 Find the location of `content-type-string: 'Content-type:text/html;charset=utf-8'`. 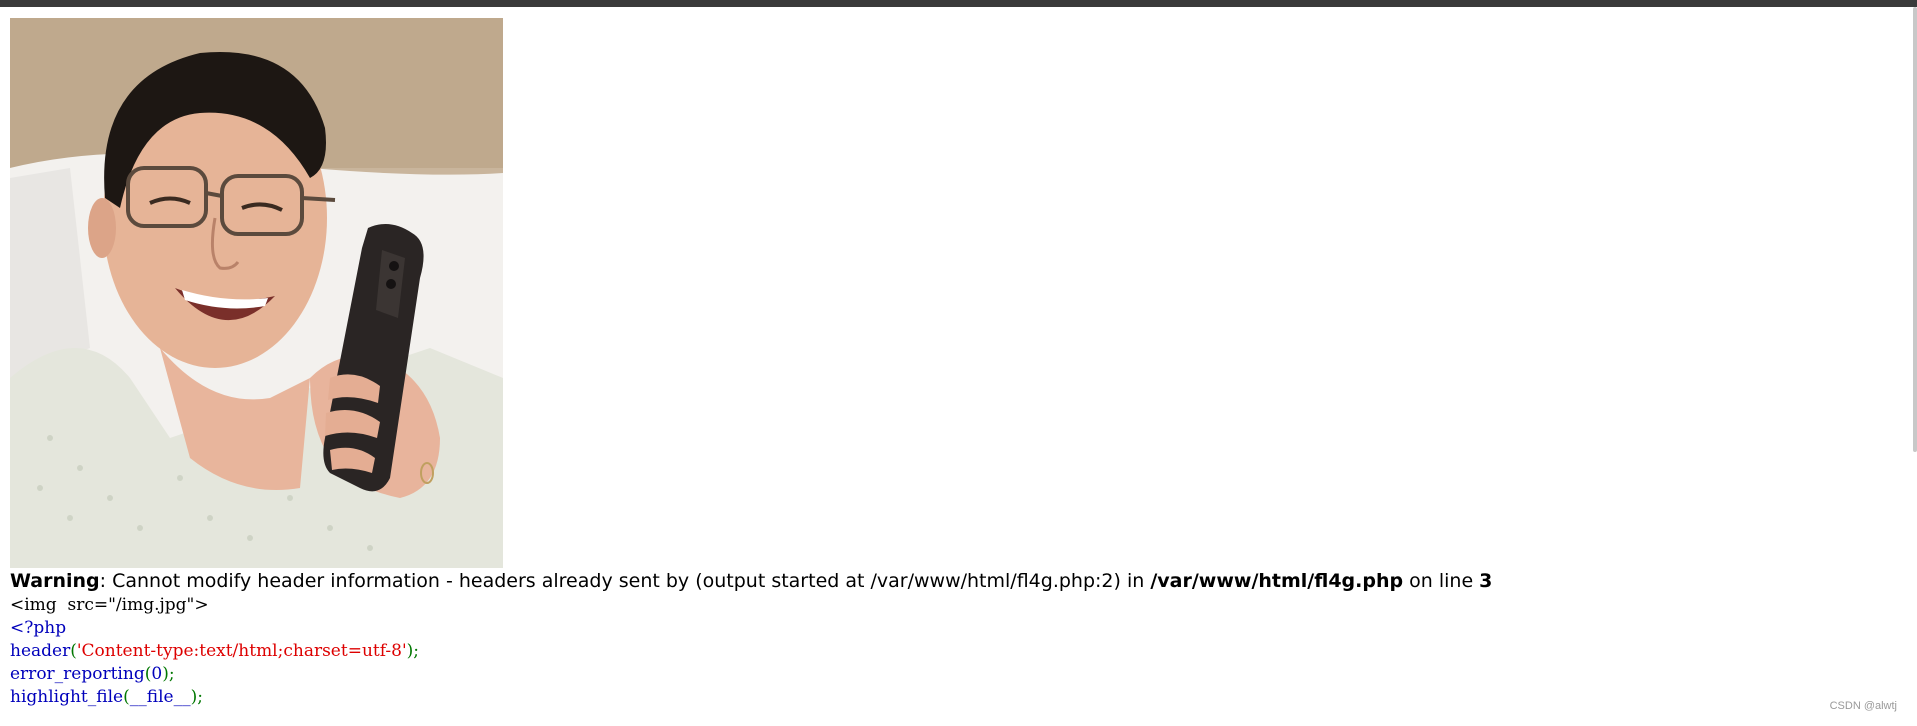

content-type-string: 'Content-type:text/html;charset=utf-8' is located at coordinates (241, 651).